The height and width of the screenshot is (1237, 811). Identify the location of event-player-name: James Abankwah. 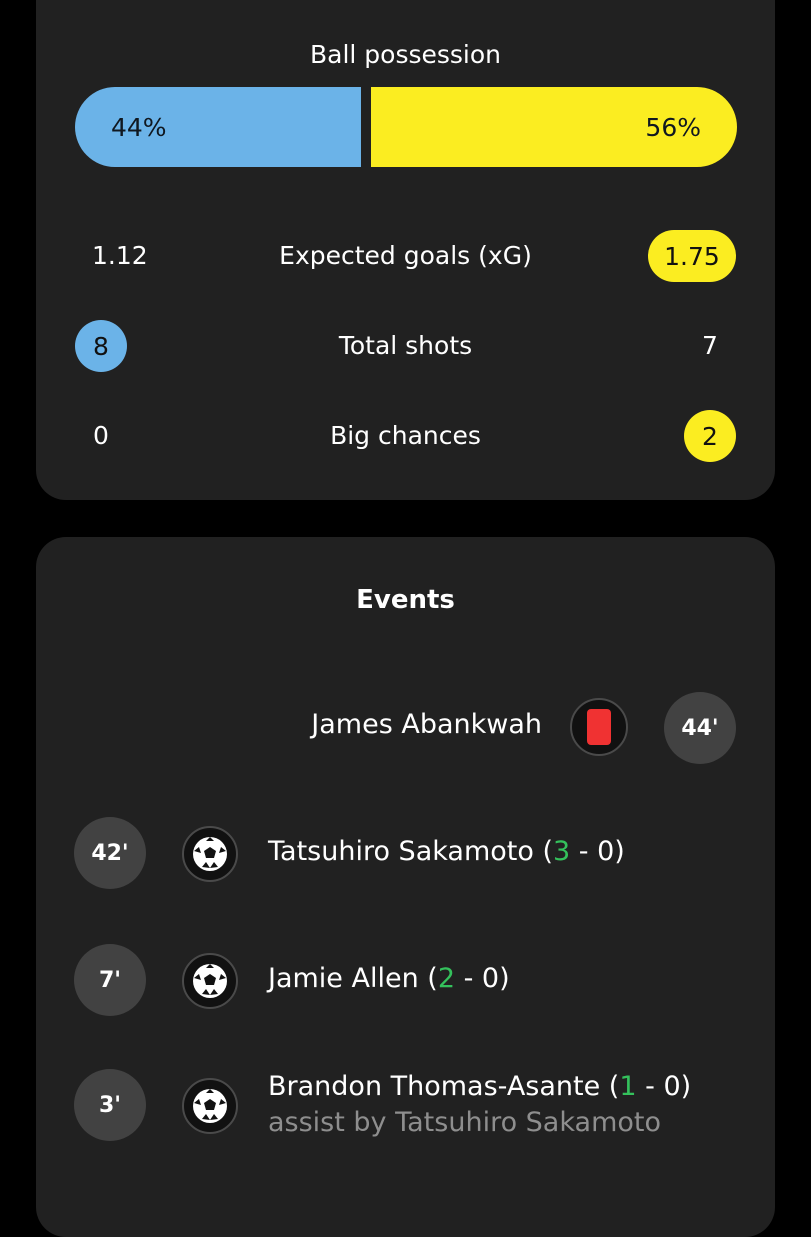
(426, 724).